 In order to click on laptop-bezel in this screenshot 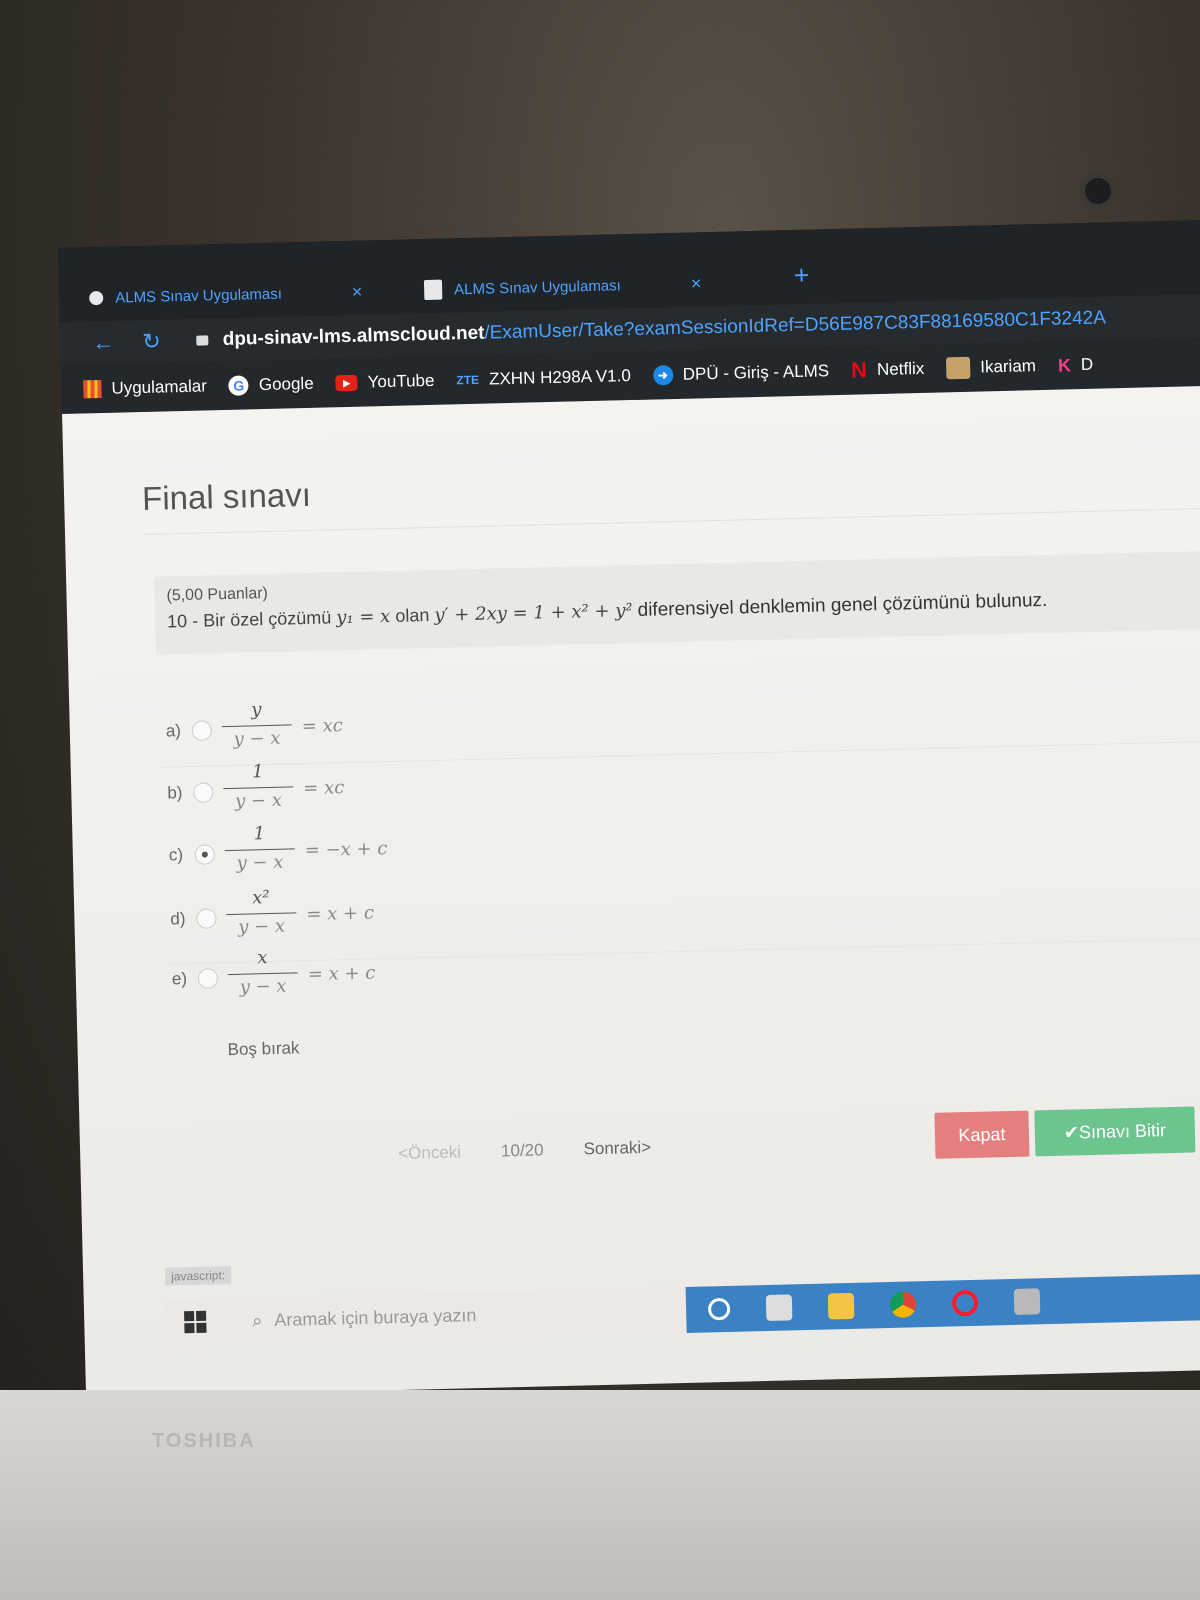, I will do `click(600, 1495)`.